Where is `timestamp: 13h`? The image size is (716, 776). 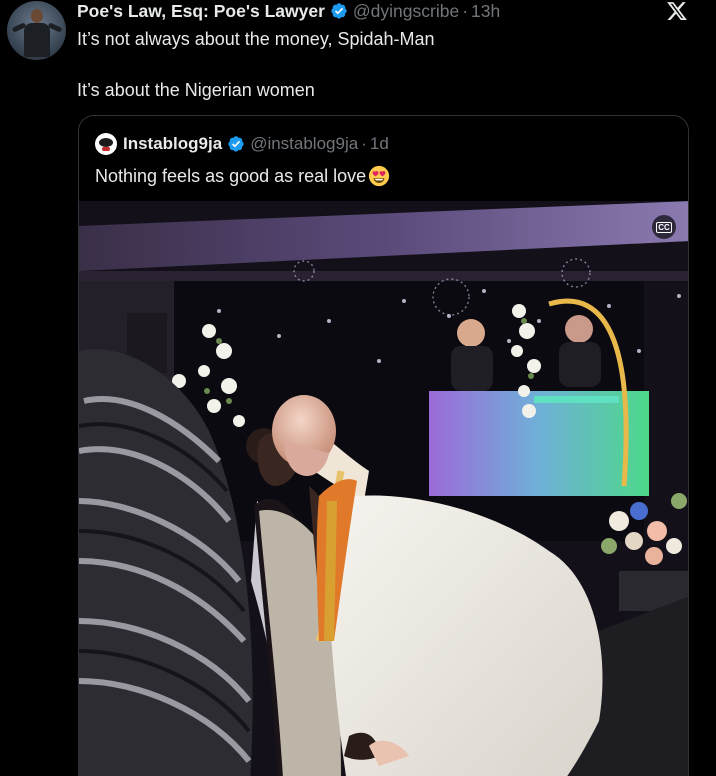
timestamp: 13h is located at coordinates (485, 11).